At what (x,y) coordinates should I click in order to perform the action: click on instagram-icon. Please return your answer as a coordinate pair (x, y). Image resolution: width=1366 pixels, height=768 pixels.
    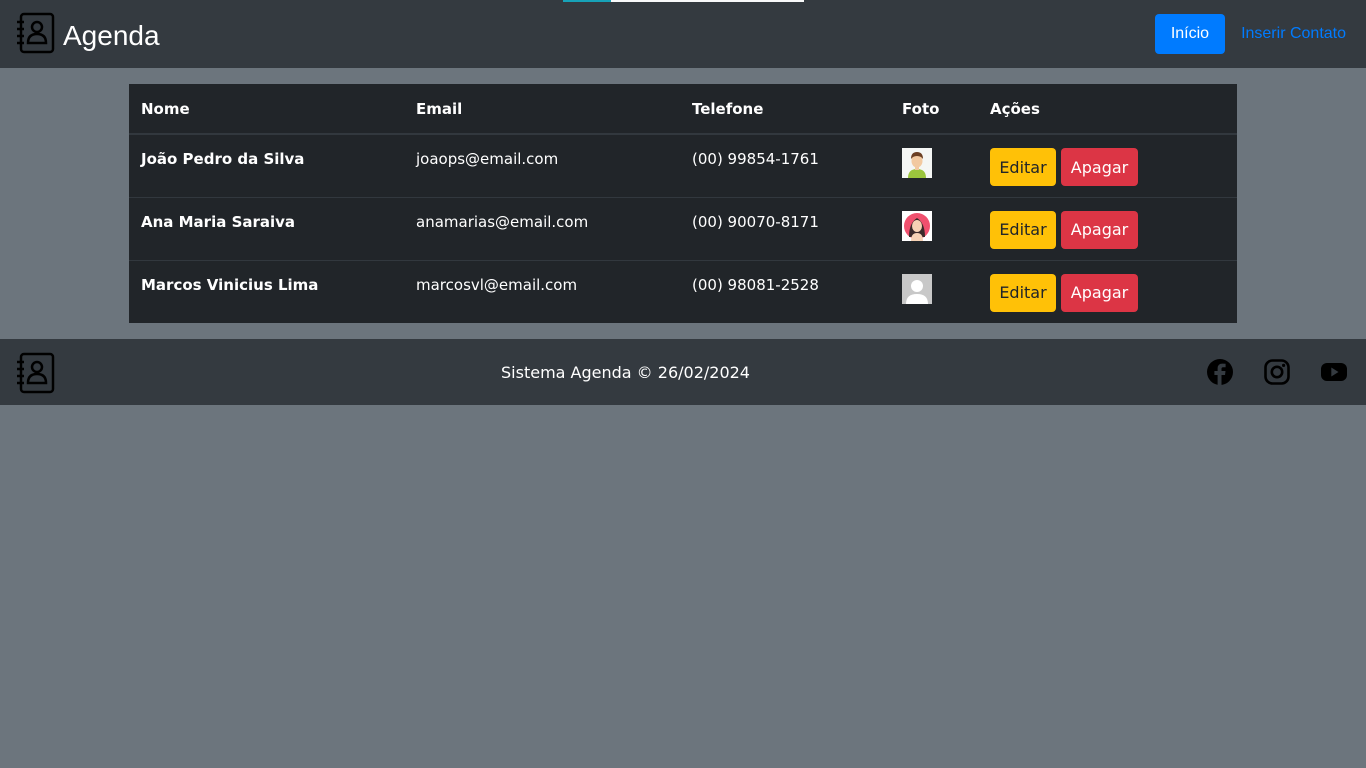
    Looking at the image, I should click on (1277, 372).